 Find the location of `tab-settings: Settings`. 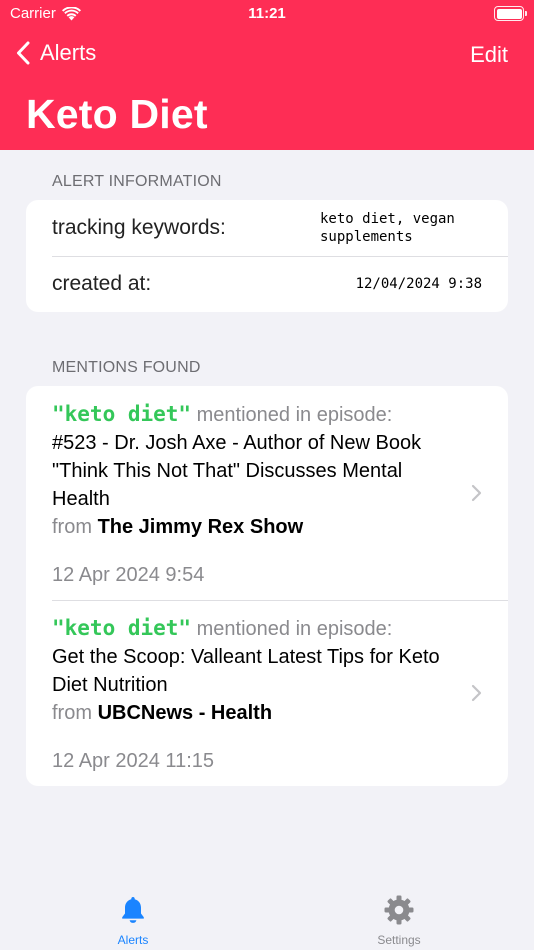

tab-settings: Settings is located at coordinates (399, 920).